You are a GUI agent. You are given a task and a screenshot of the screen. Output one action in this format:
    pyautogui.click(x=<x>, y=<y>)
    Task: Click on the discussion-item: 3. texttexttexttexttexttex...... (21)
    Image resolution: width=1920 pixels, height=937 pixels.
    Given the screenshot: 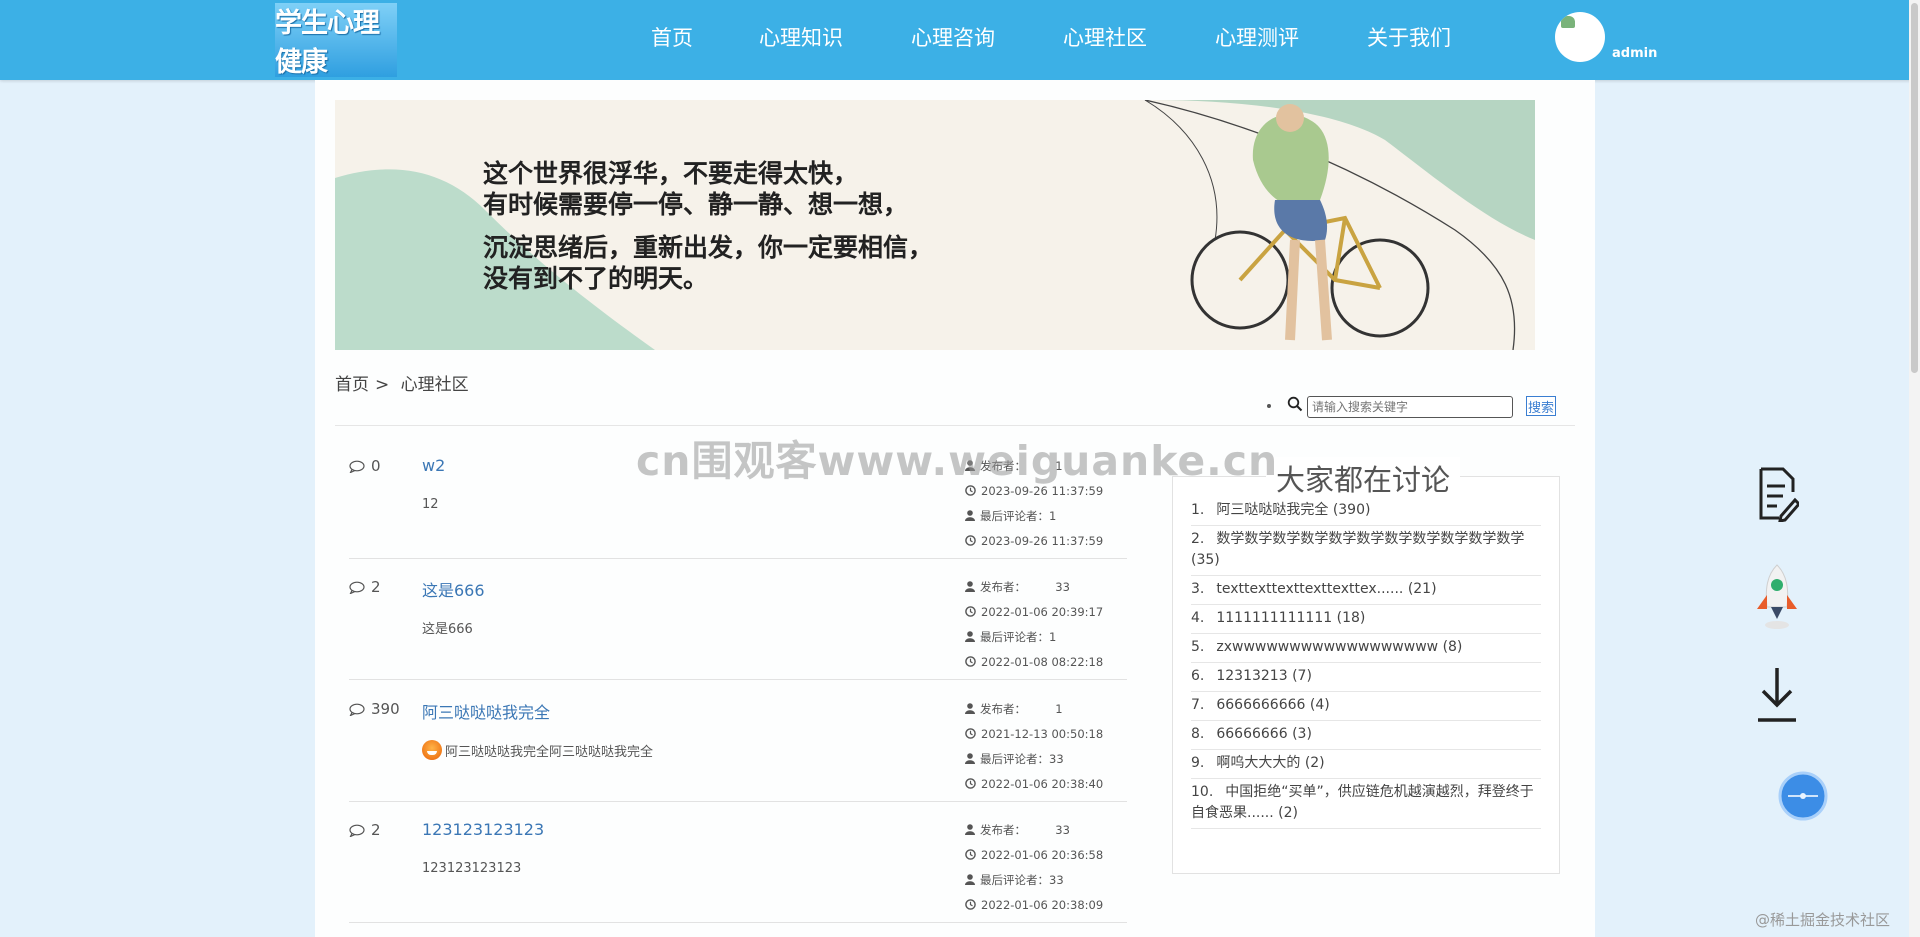 What is the action you would take?
    pyautogui.click(x=1366, y=590)
    